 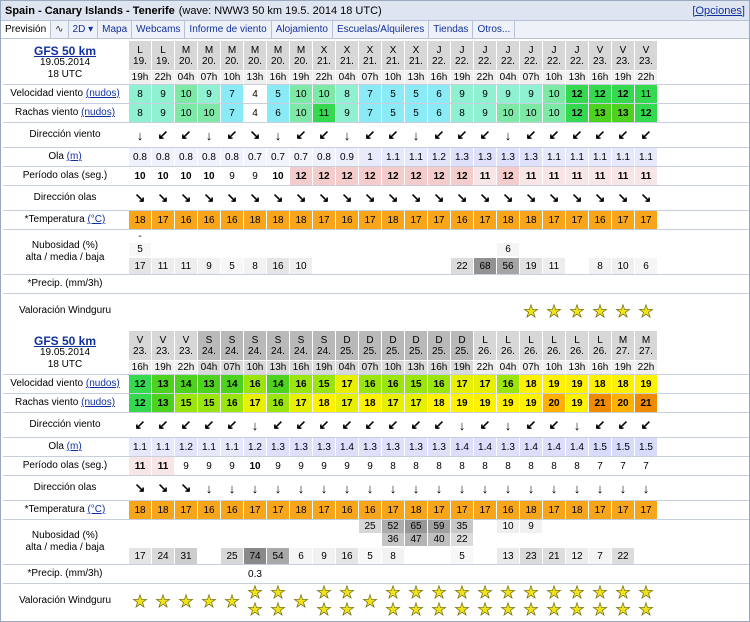 I want to click on rating-cell: ★, so click(x=209, y=601).